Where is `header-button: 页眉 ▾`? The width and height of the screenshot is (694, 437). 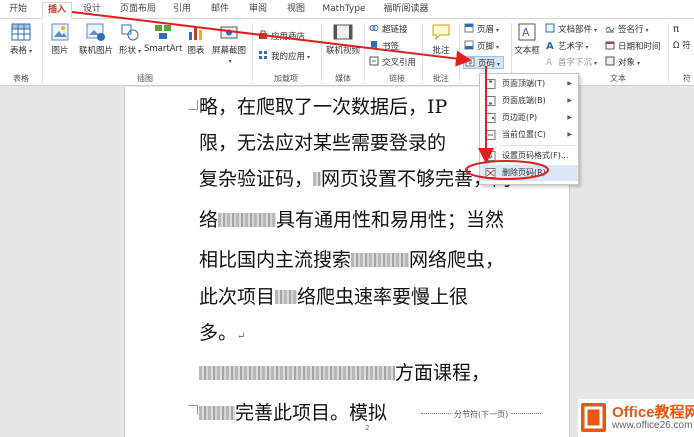 header-button: 页眉 ▾ is located at coordinates (481, 29).